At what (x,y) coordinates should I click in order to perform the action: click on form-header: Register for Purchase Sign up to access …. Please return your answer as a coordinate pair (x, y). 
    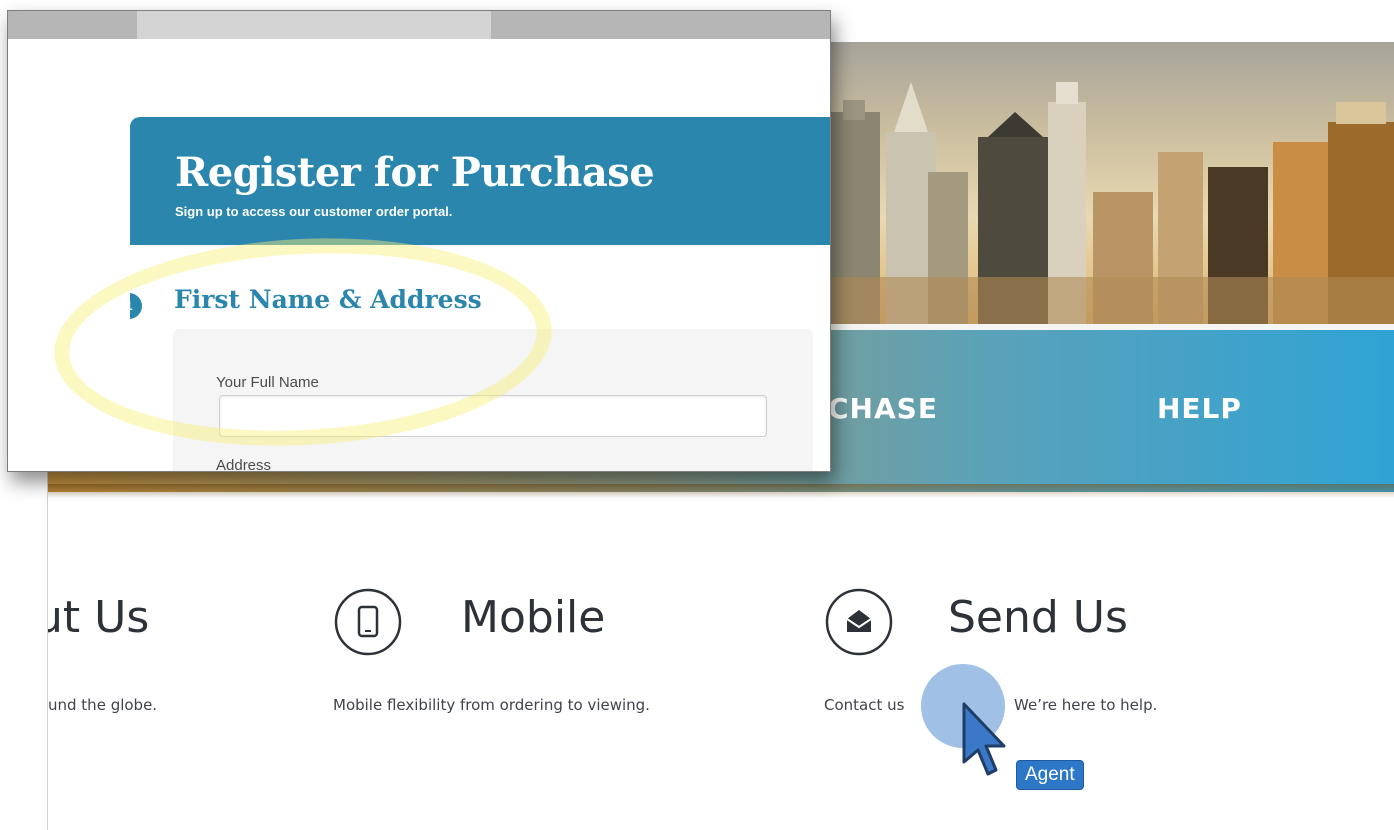
    Looking at the image, I should click on (480, 181).